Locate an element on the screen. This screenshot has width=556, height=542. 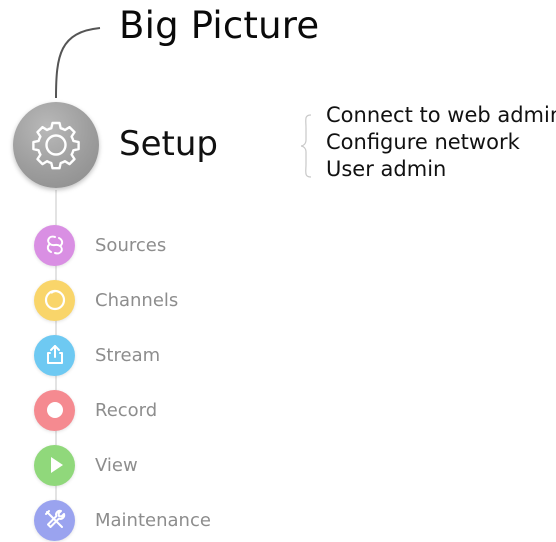
nav-label-stream: Stream is located at coordinates (128, 355).